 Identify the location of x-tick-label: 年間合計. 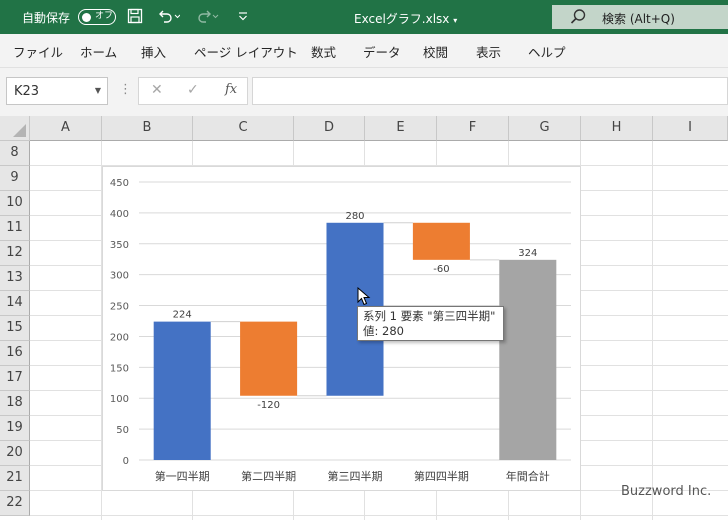
(528, 476).